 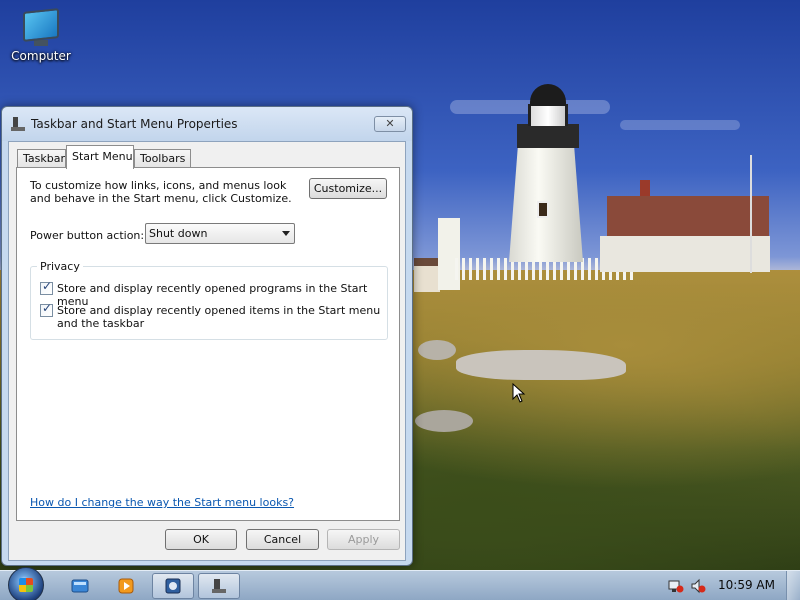 I want to click on chevron-down-icon, so click(x=286, y=233).